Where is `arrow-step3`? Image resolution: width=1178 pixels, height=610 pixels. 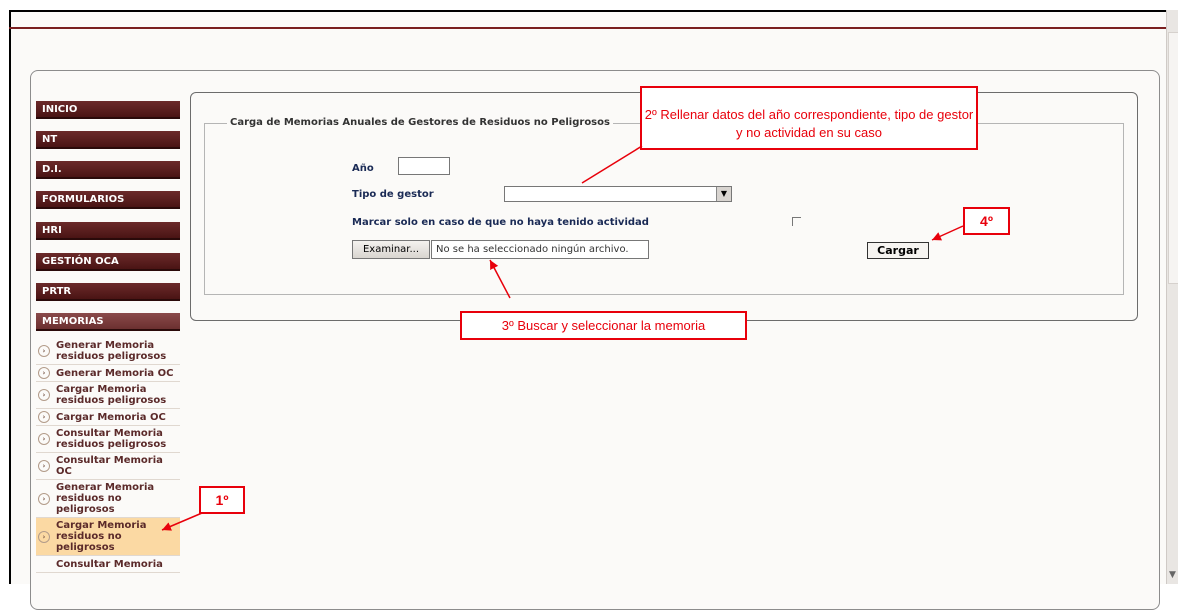 arrow-step3 is located at coordinates (500, 279).